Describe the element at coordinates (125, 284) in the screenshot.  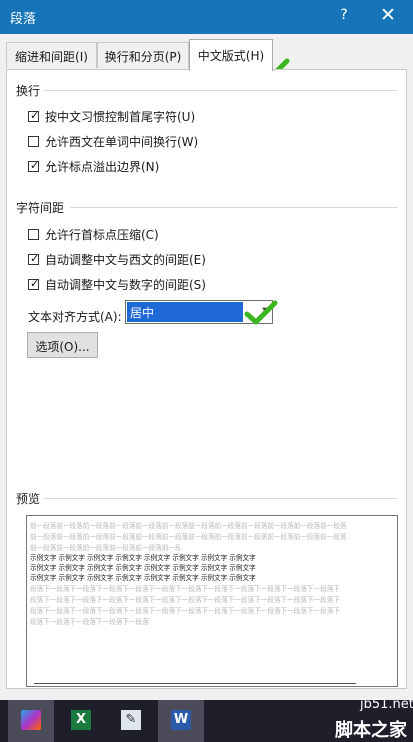
I see `checkbox-label: 自动调整中文与数字的间距(S)` at that location.